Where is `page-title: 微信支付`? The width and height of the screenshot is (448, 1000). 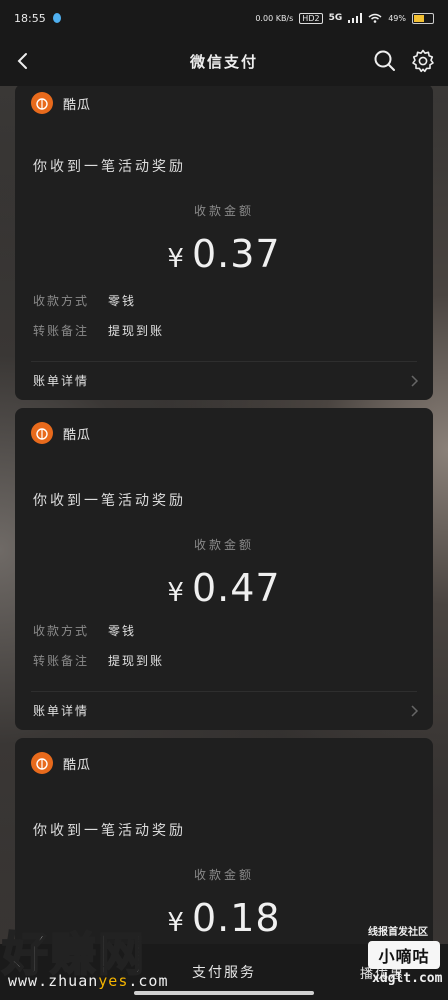 page-title: 微信支付 is located at coordinates (223, 61).